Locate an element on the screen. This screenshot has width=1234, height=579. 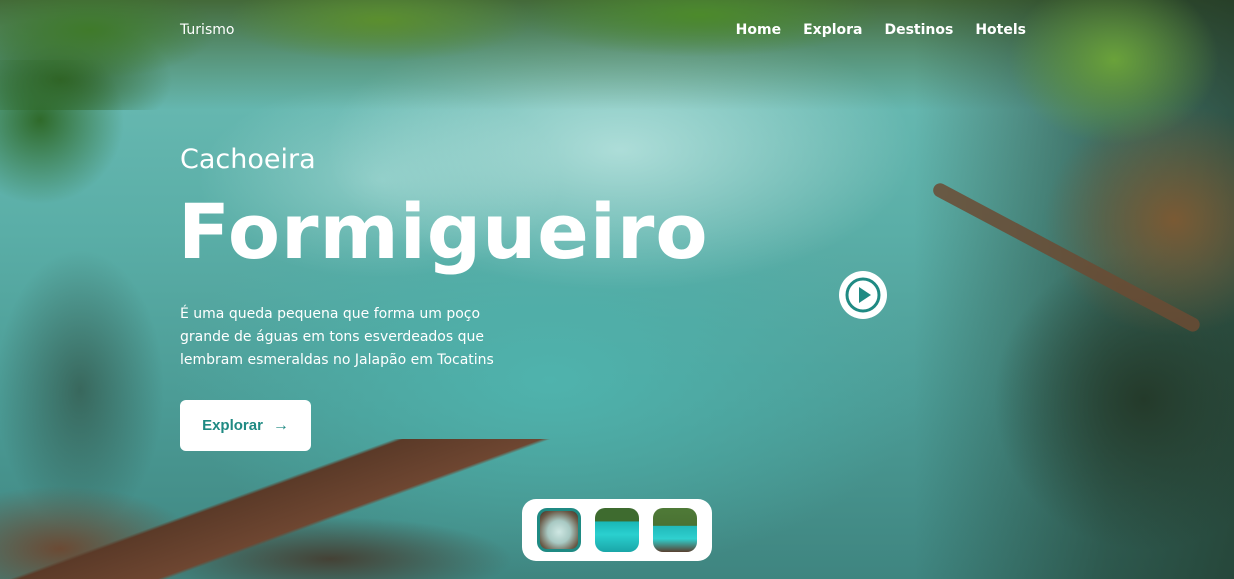
hero-subtitle: Cachoeira is located at coordinates (248, 159).